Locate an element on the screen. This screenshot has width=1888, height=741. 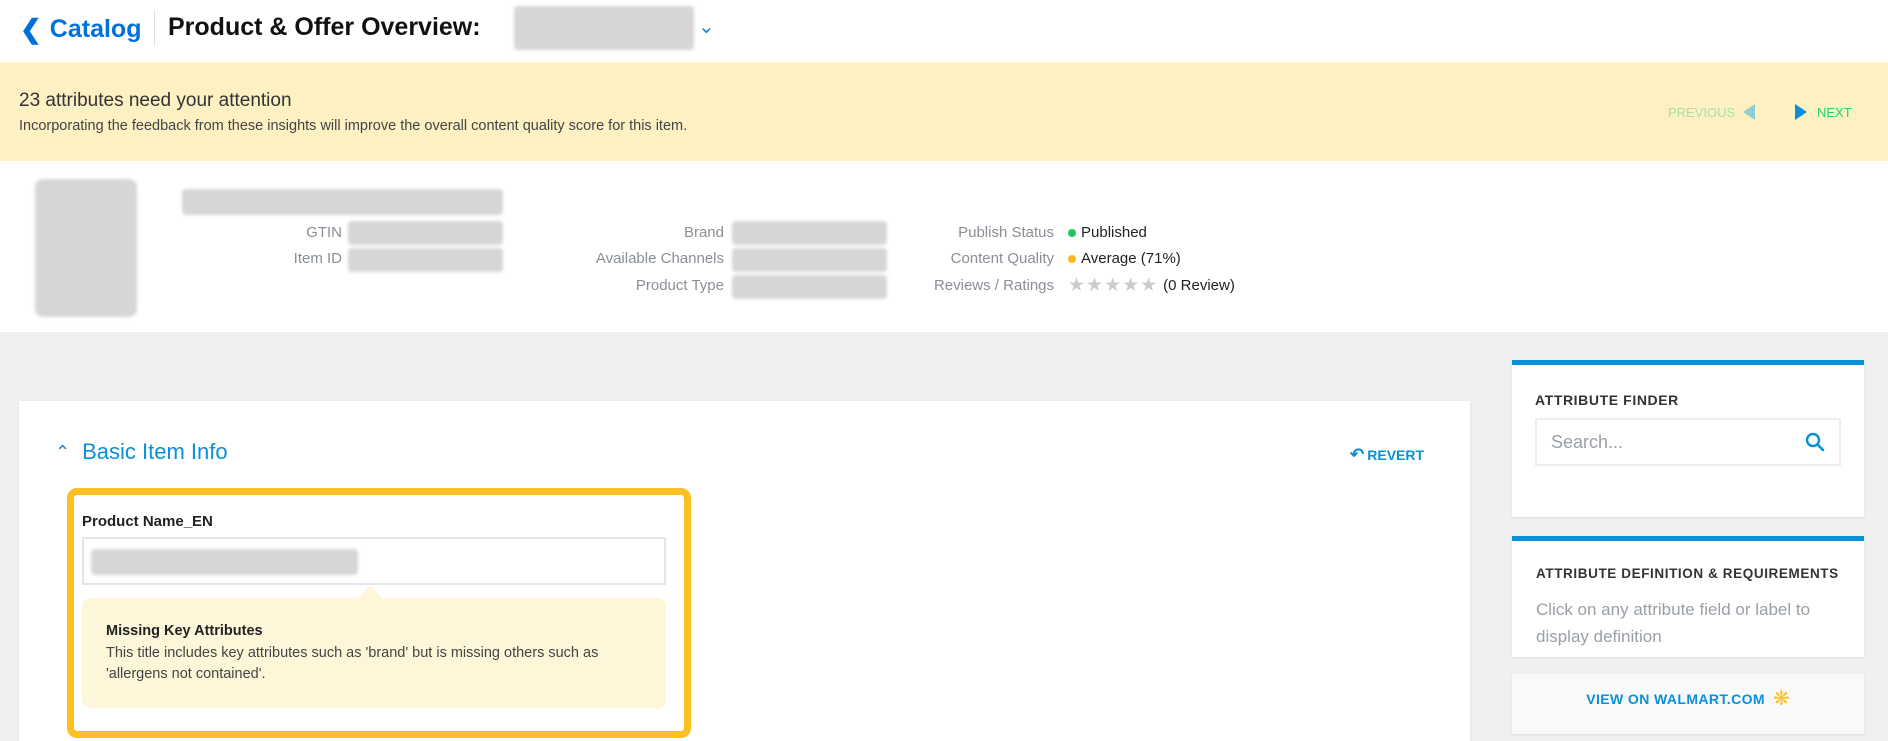
product-image is located at coordinates (86, 248).